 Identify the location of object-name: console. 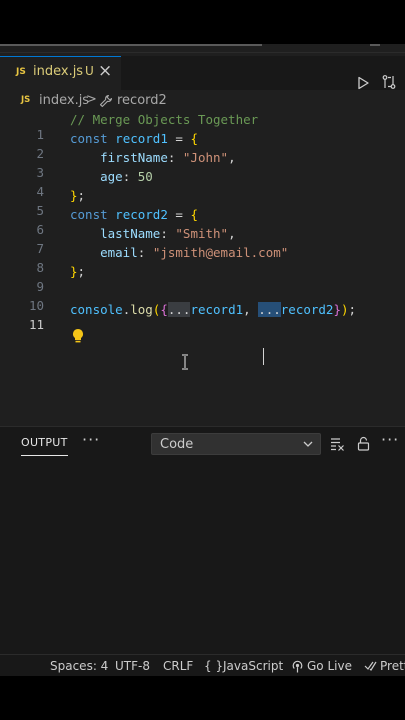
(96, 309).